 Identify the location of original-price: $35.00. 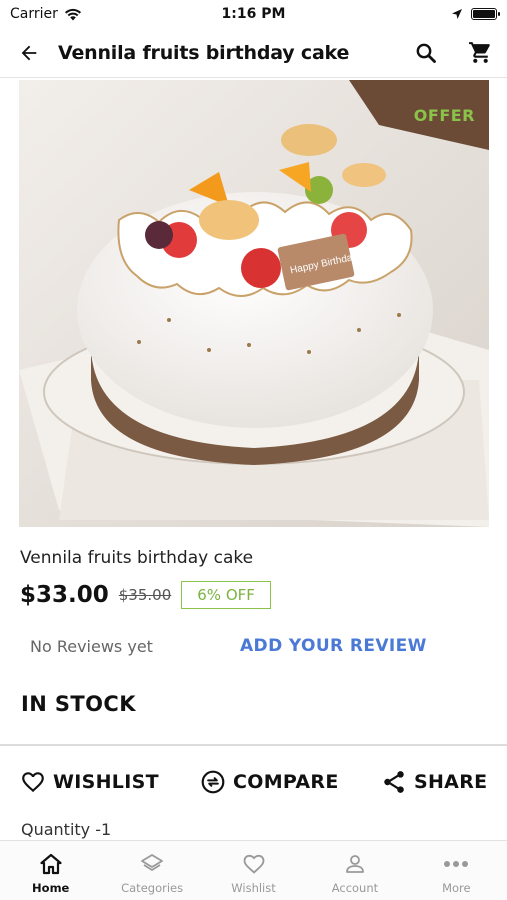
(145, 595).